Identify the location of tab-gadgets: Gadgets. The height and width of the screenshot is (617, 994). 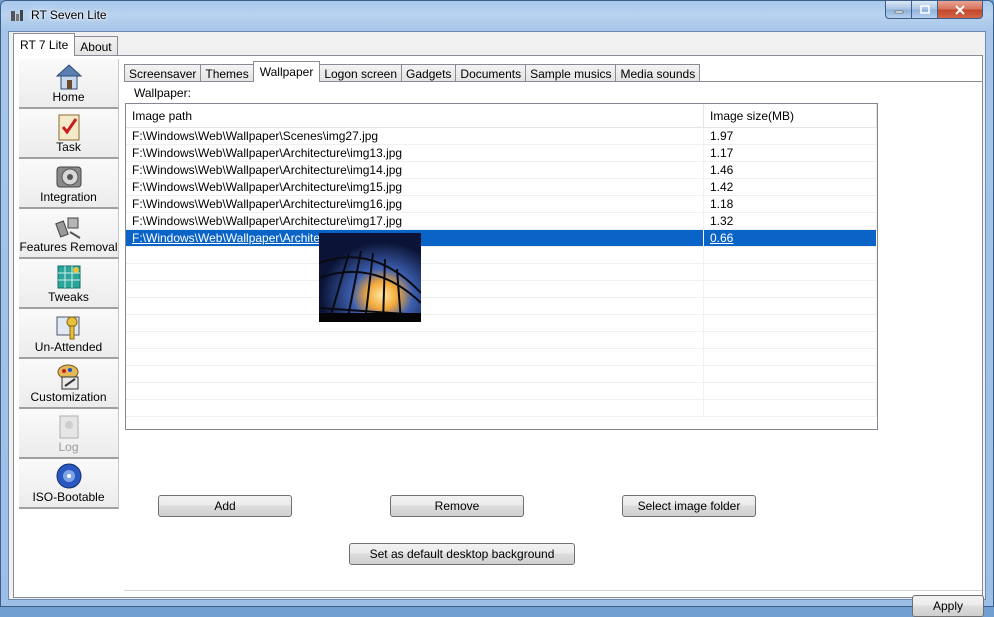
(429, 73).